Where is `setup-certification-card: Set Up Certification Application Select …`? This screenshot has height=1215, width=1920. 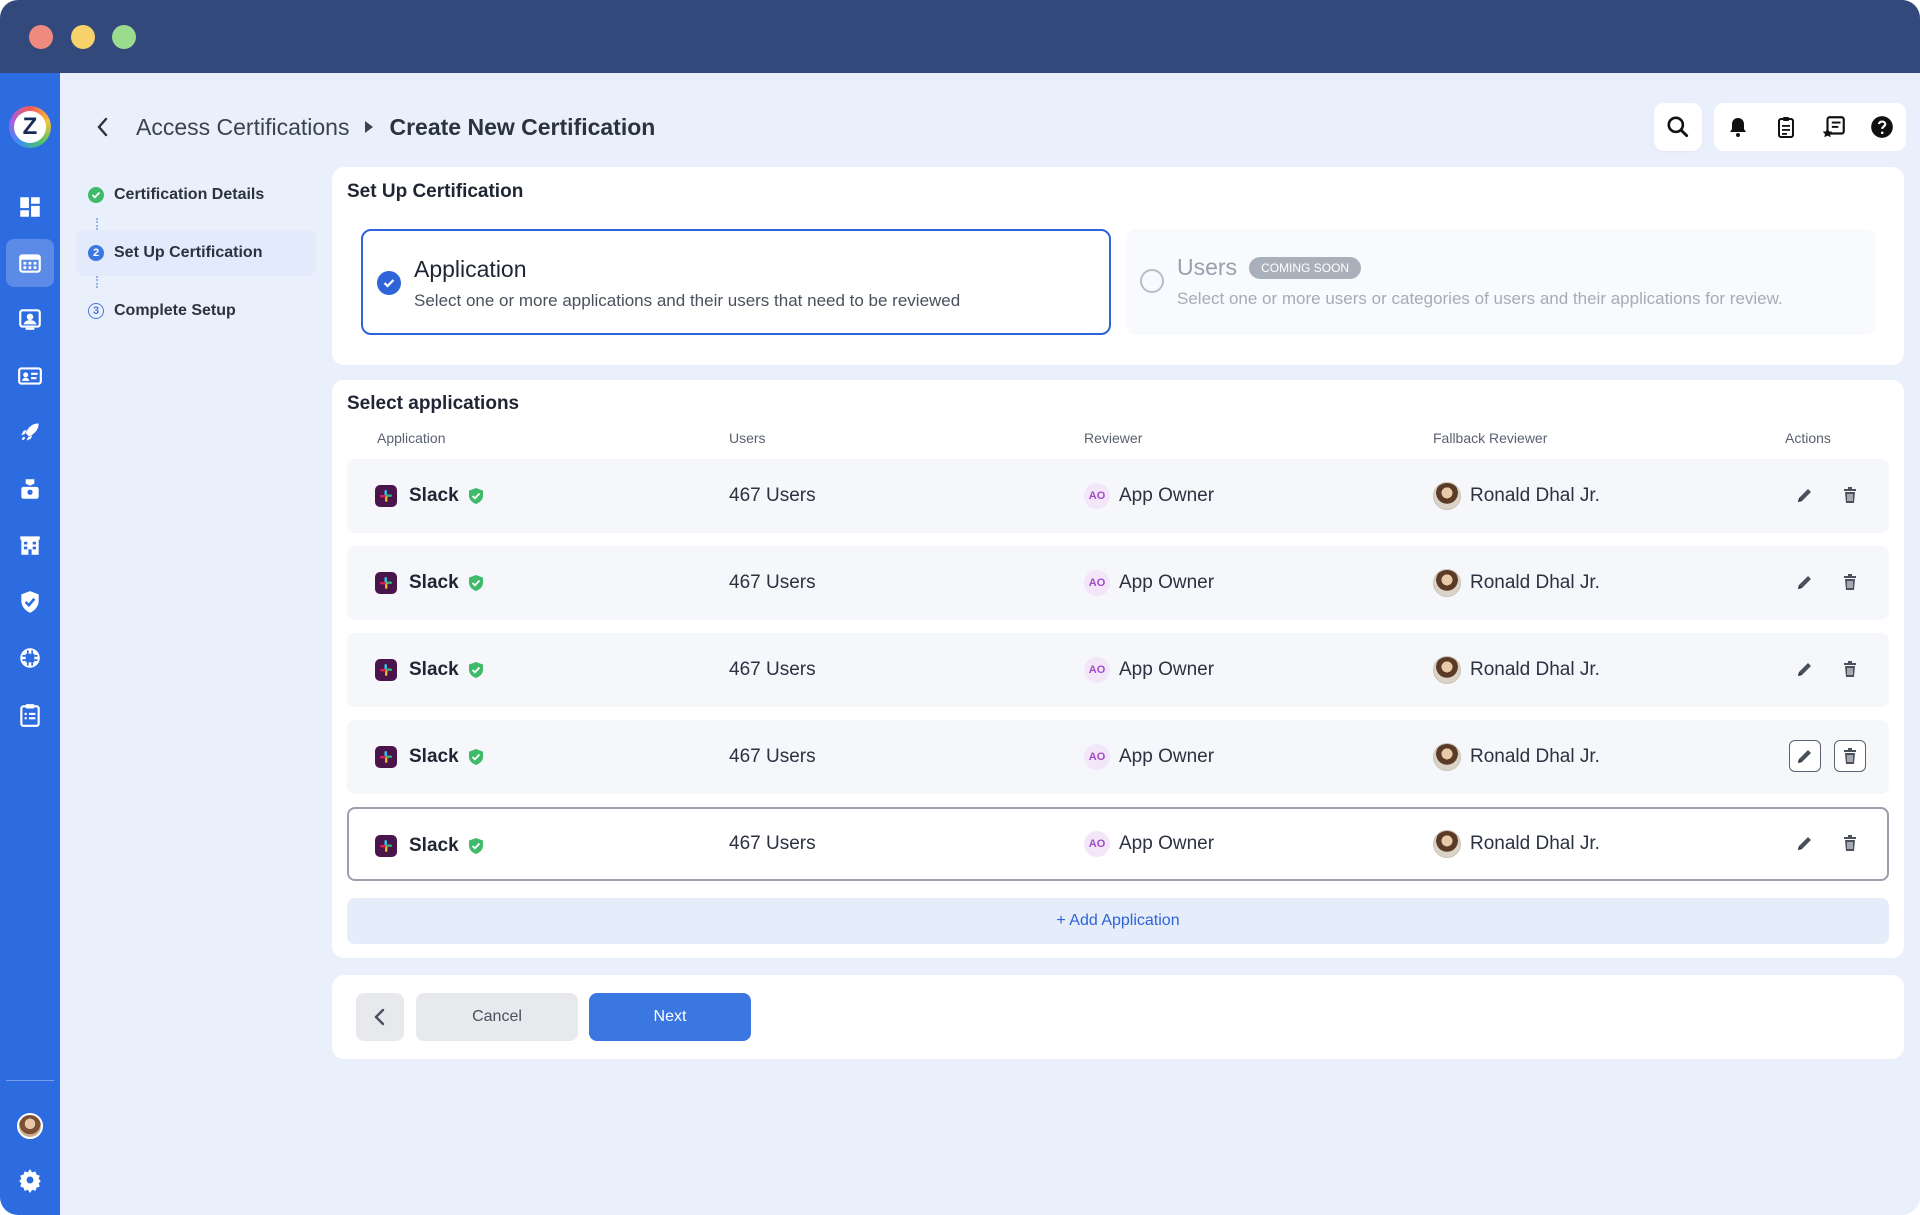
setup-certification-card: Set Up Certification Application Select … is located at coordinates (1118, 266).